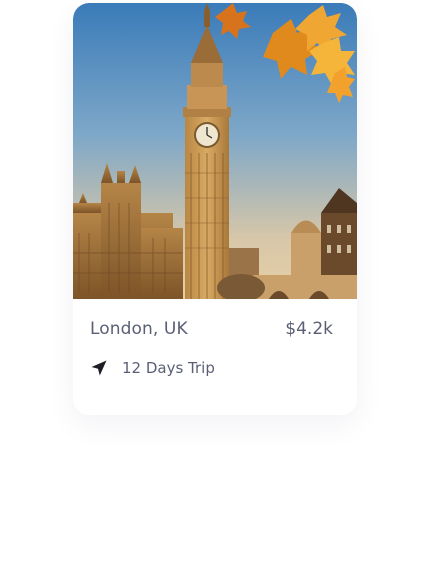  What do you see at coordinates (139, 329) in the screenshot?
I see `destination-name: London, UK` at bounding box center [139, 329].